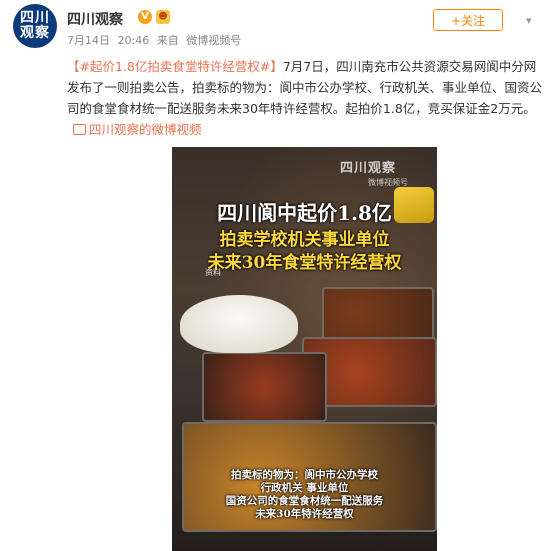 This screenshot has height=551, width=550. I want to click on chevron-down-icon: ▾, so click(529, 20).